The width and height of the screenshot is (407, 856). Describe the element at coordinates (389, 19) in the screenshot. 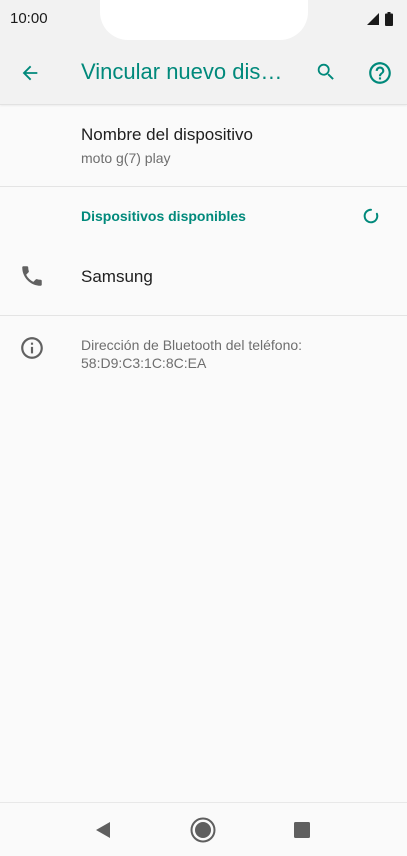

I see `battery-icon` at that location.